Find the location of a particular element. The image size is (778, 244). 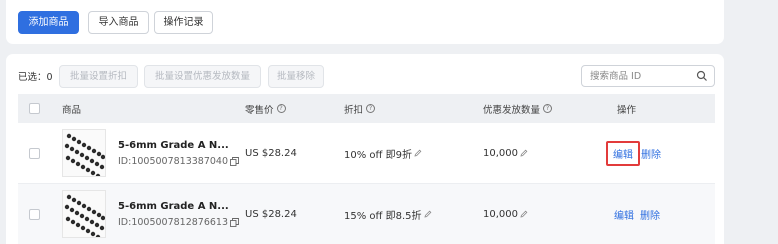

column-quantity: 优惠发放数量 is located at coordinates (512, 110).